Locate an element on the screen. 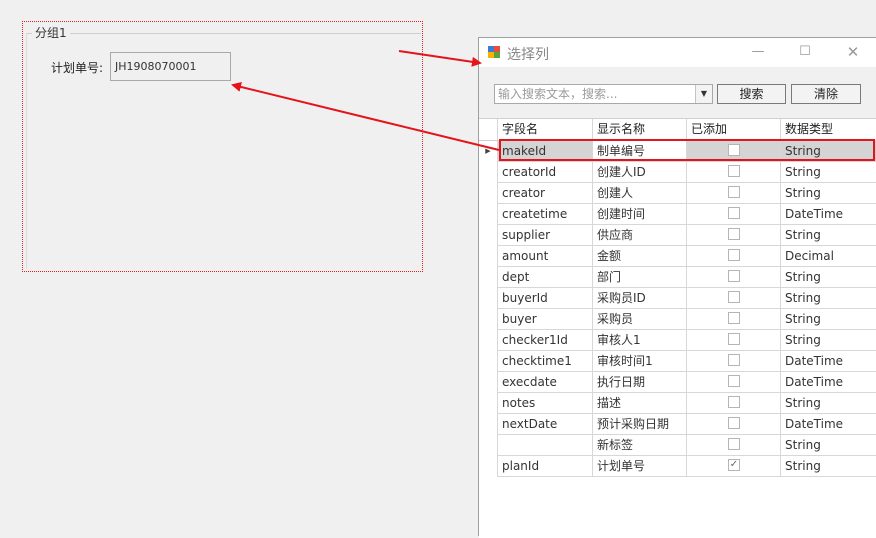 The height and width of the screenshot is (538, 876). cell-field-name: checker1Id is located at coordinates (544, 340).